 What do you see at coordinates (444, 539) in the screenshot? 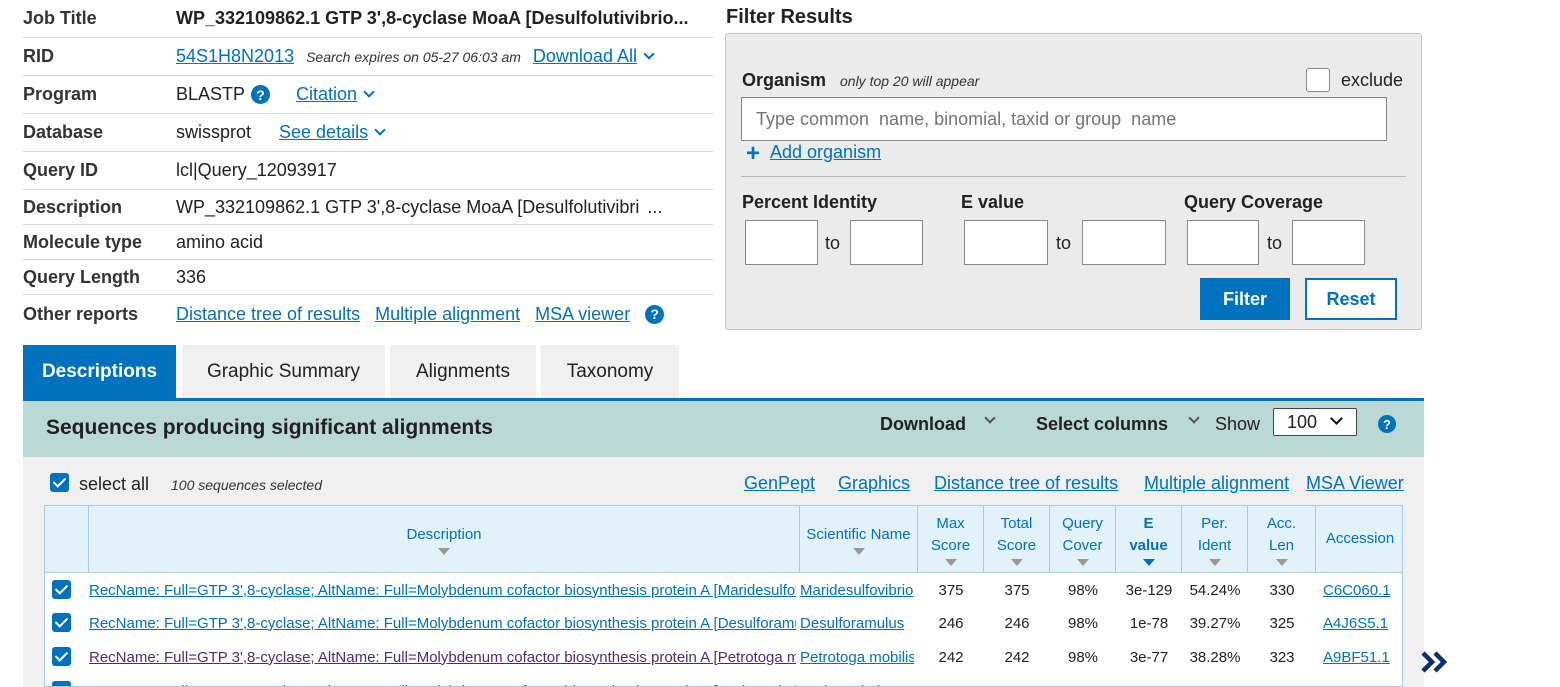
I see `header-description: Description` at bounding box center [444, 539].